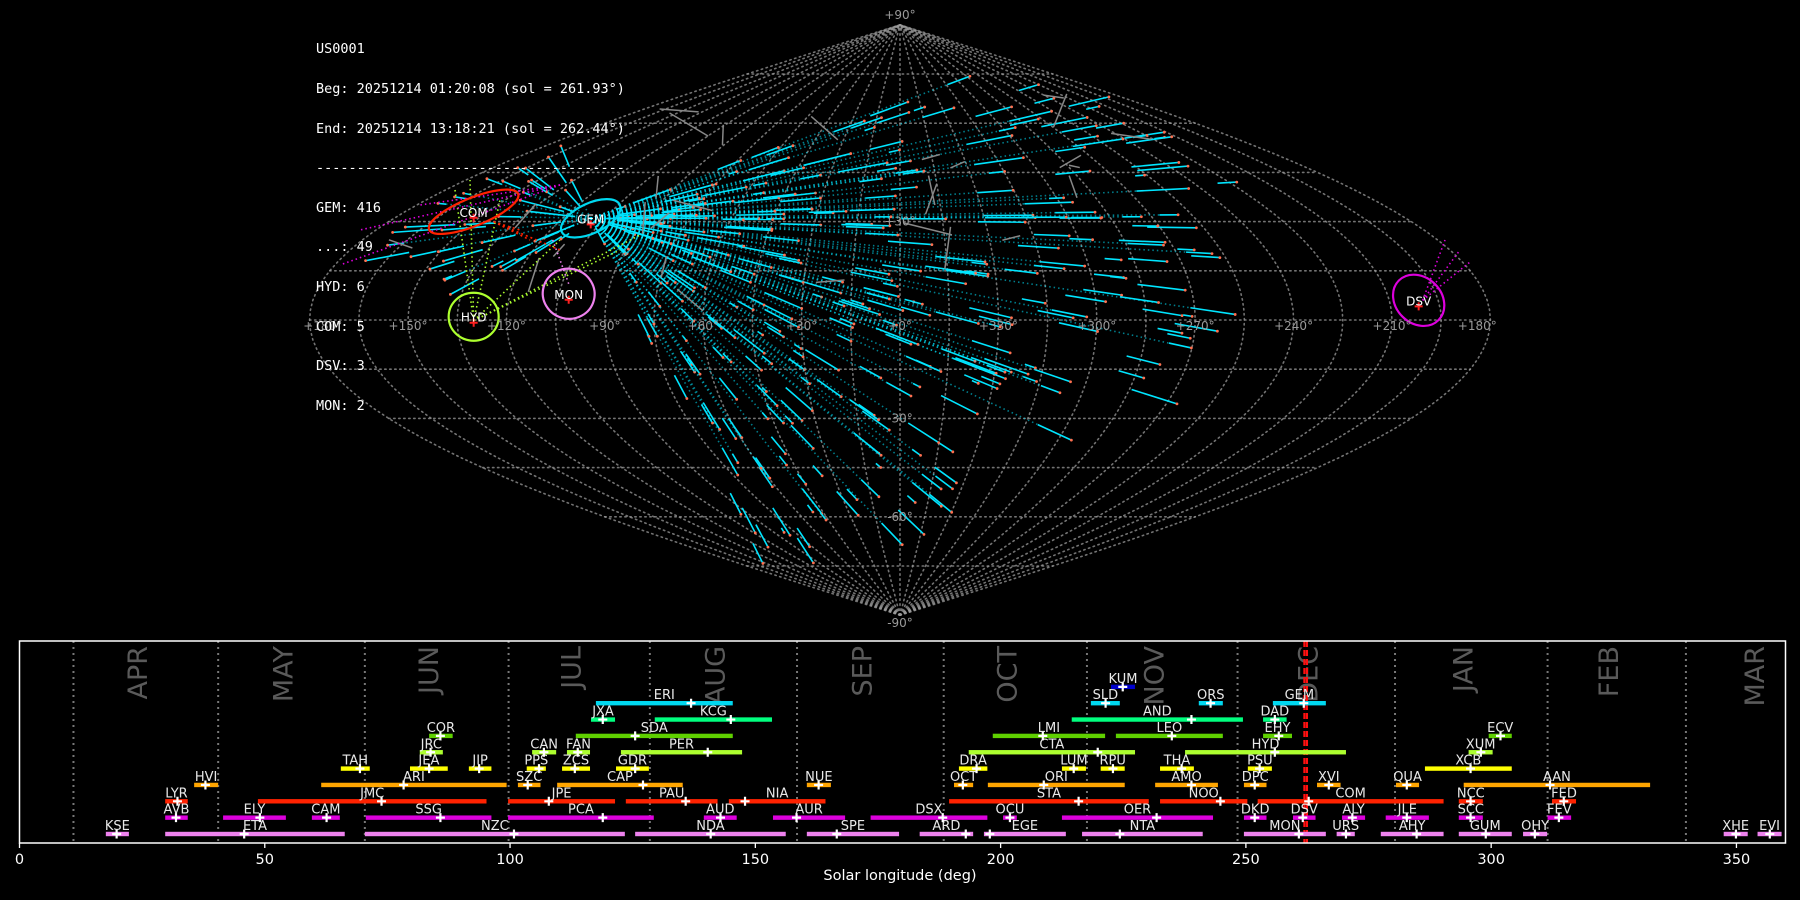  Describe the element at coordinates (206, 777) in the screenshot. I see `shower-label: HVI` at that location.